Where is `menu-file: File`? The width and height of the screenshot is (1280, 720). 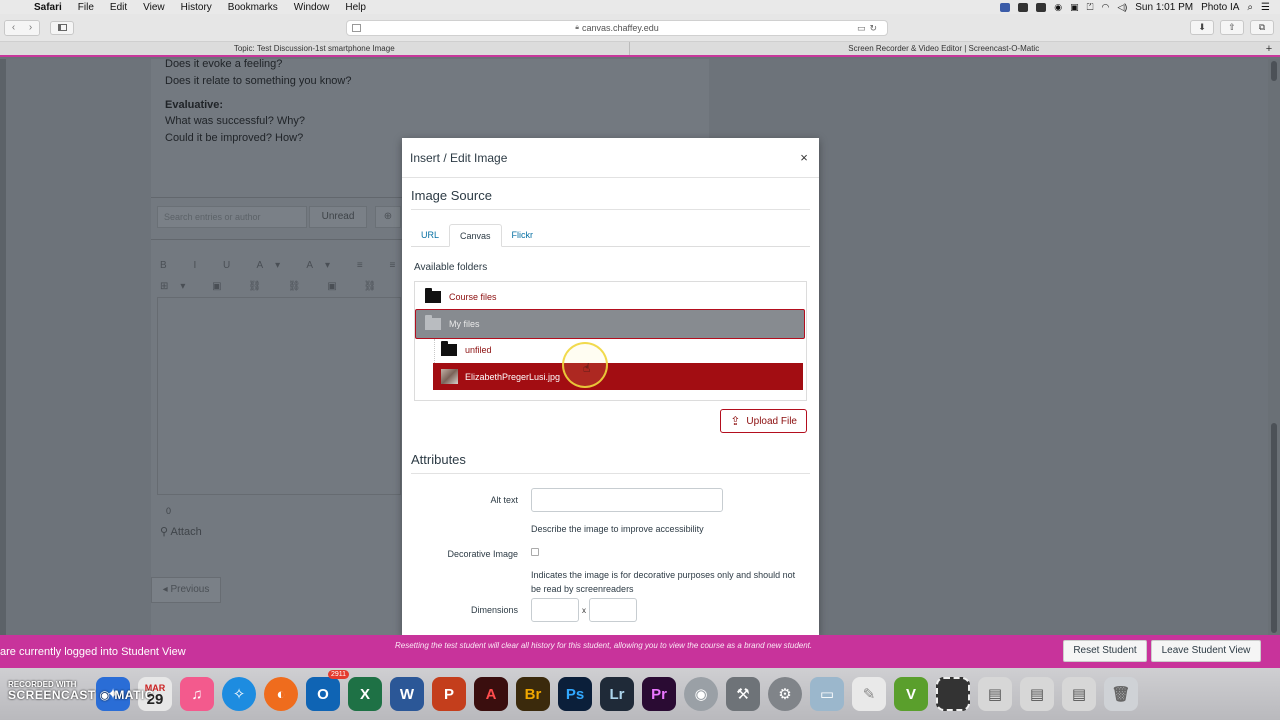 menu-file: File is located at coordinates (86, 7).